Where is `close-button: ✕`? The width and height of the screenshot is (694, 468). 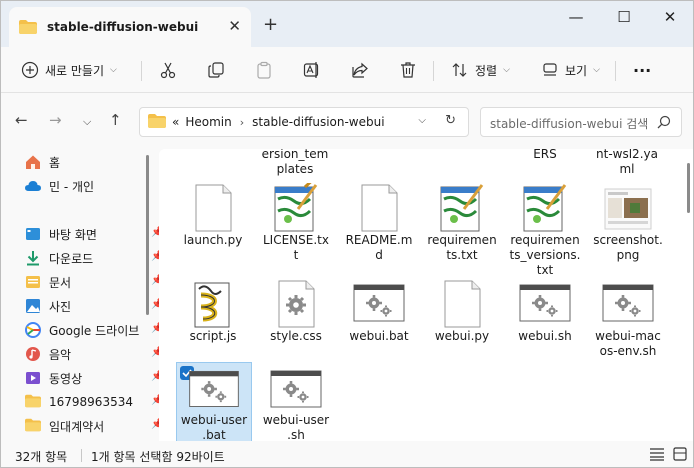
close-button: ✕ is located at coordinates (670, 18).